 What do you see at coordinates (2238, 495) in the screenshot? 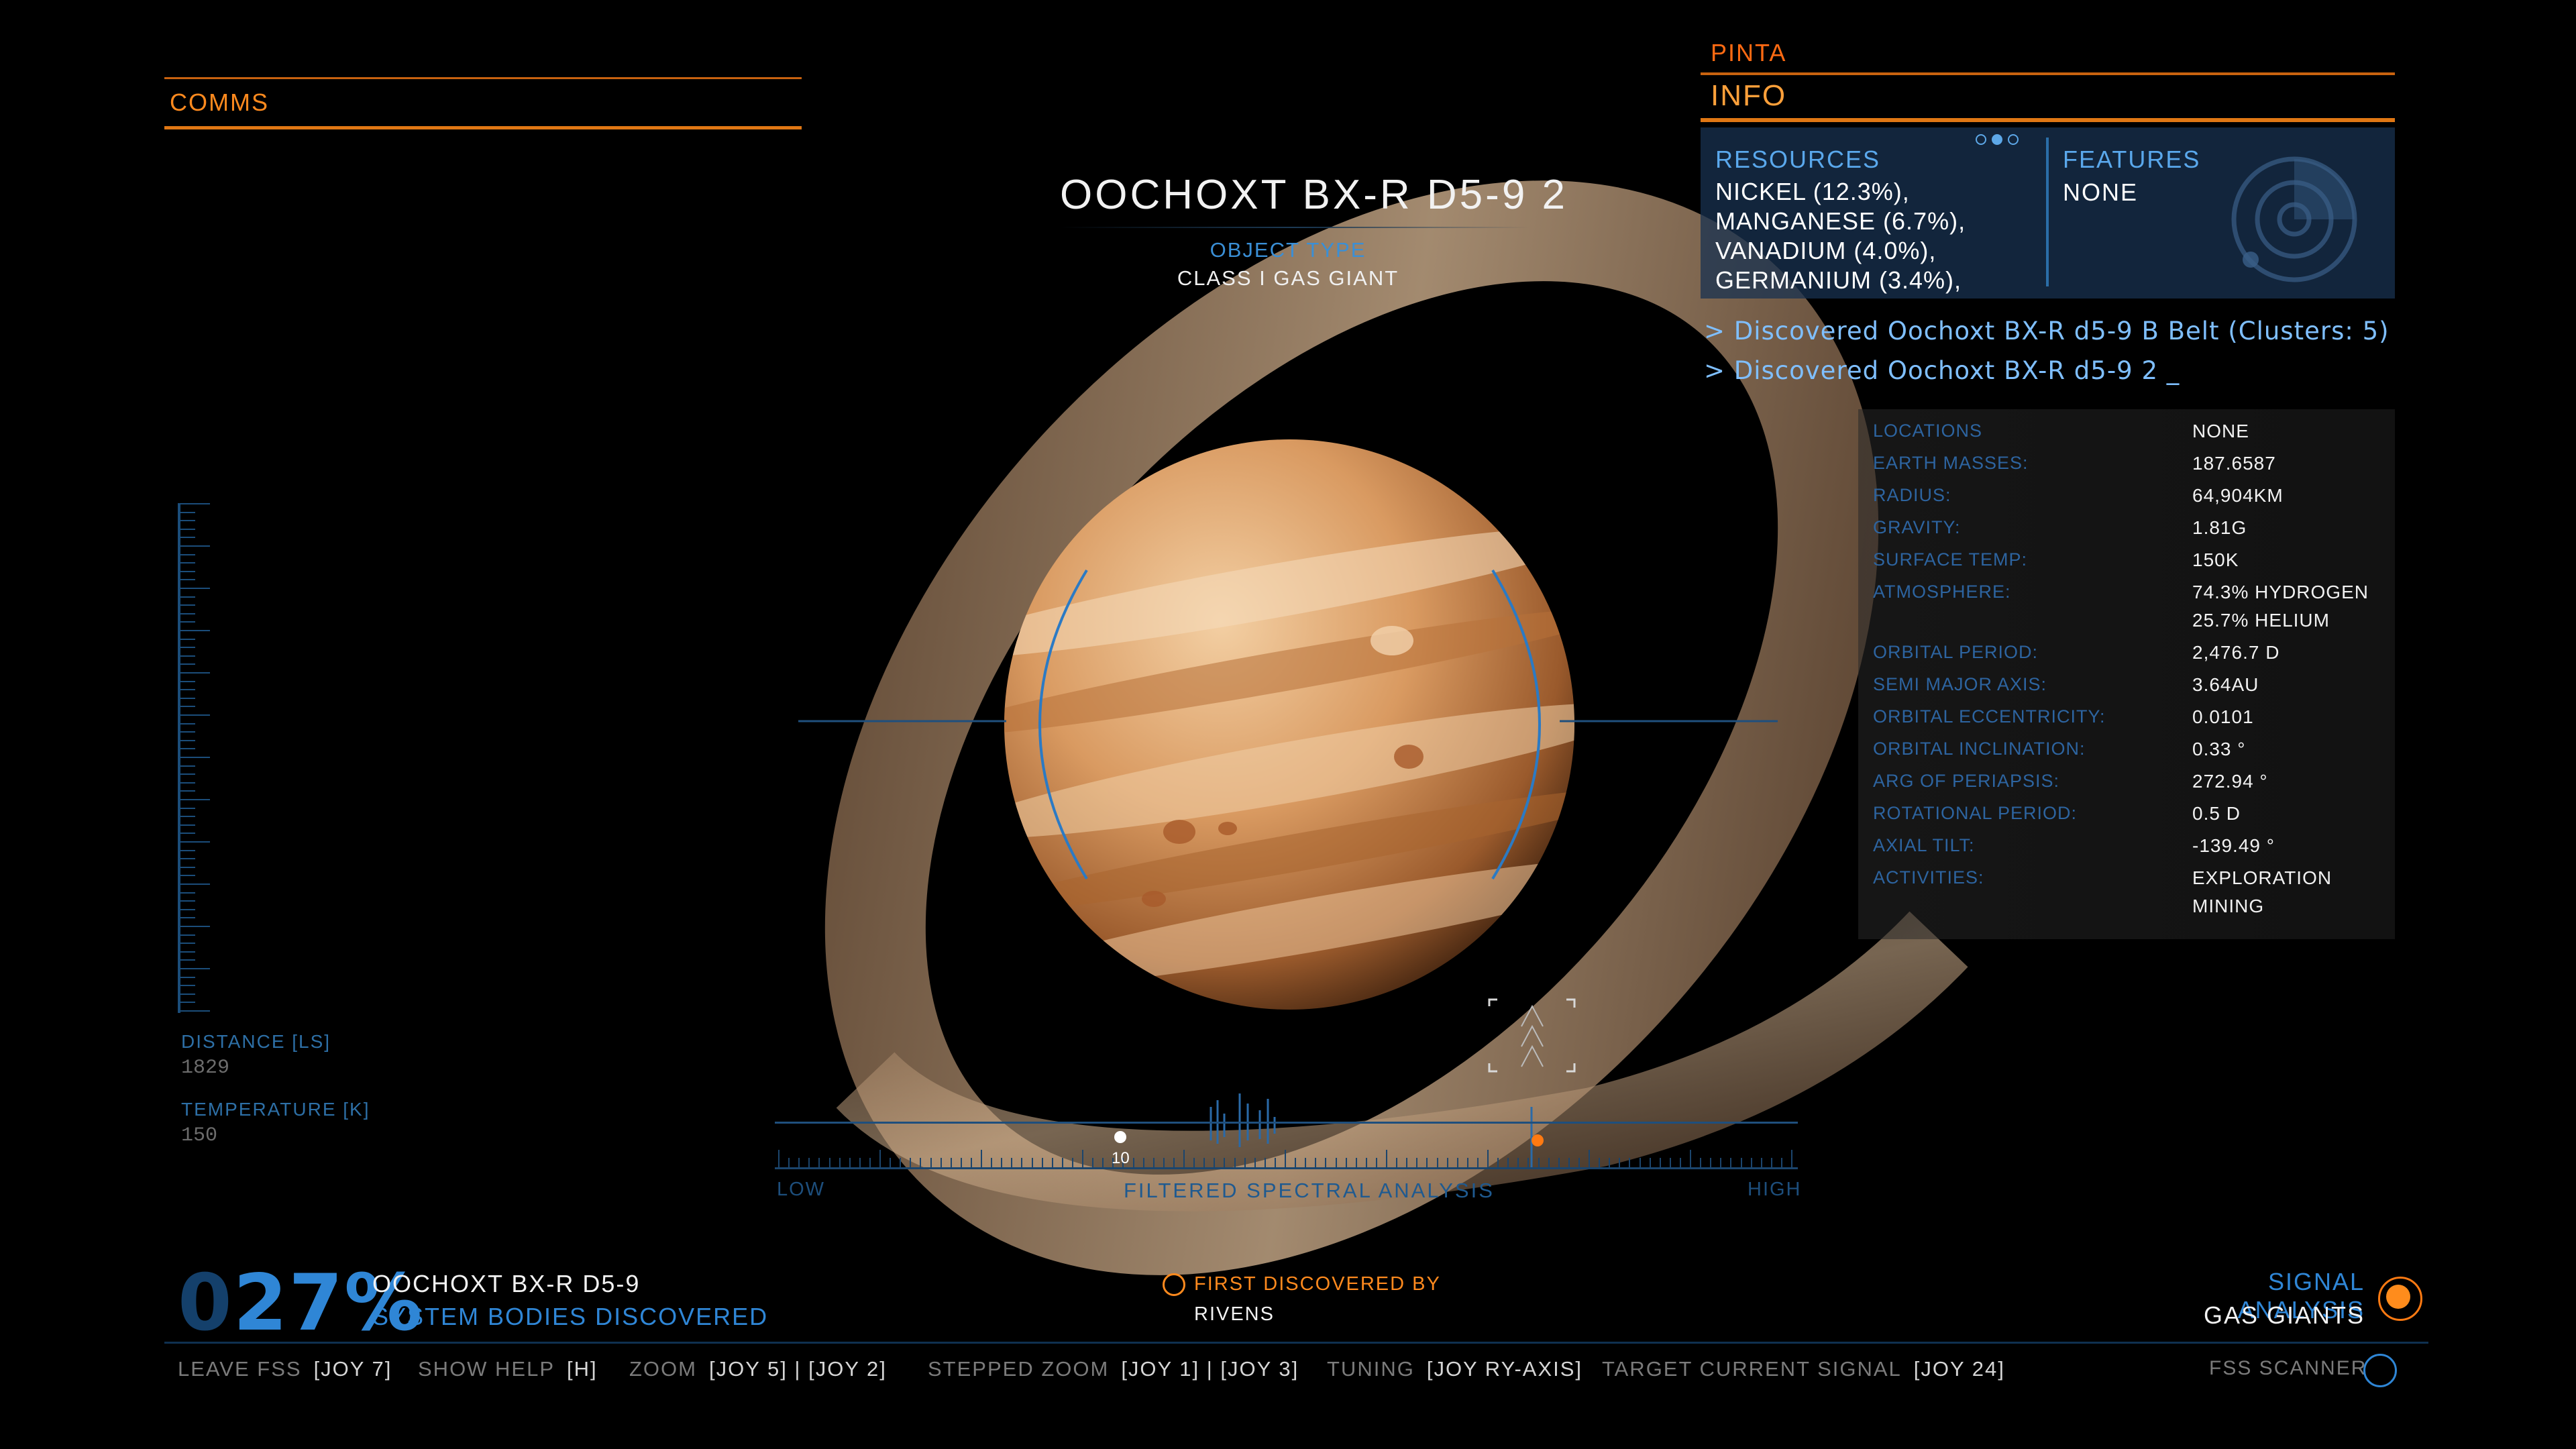
I see `body-data-value: 64,904KM` at bounding box center [2238, 495].